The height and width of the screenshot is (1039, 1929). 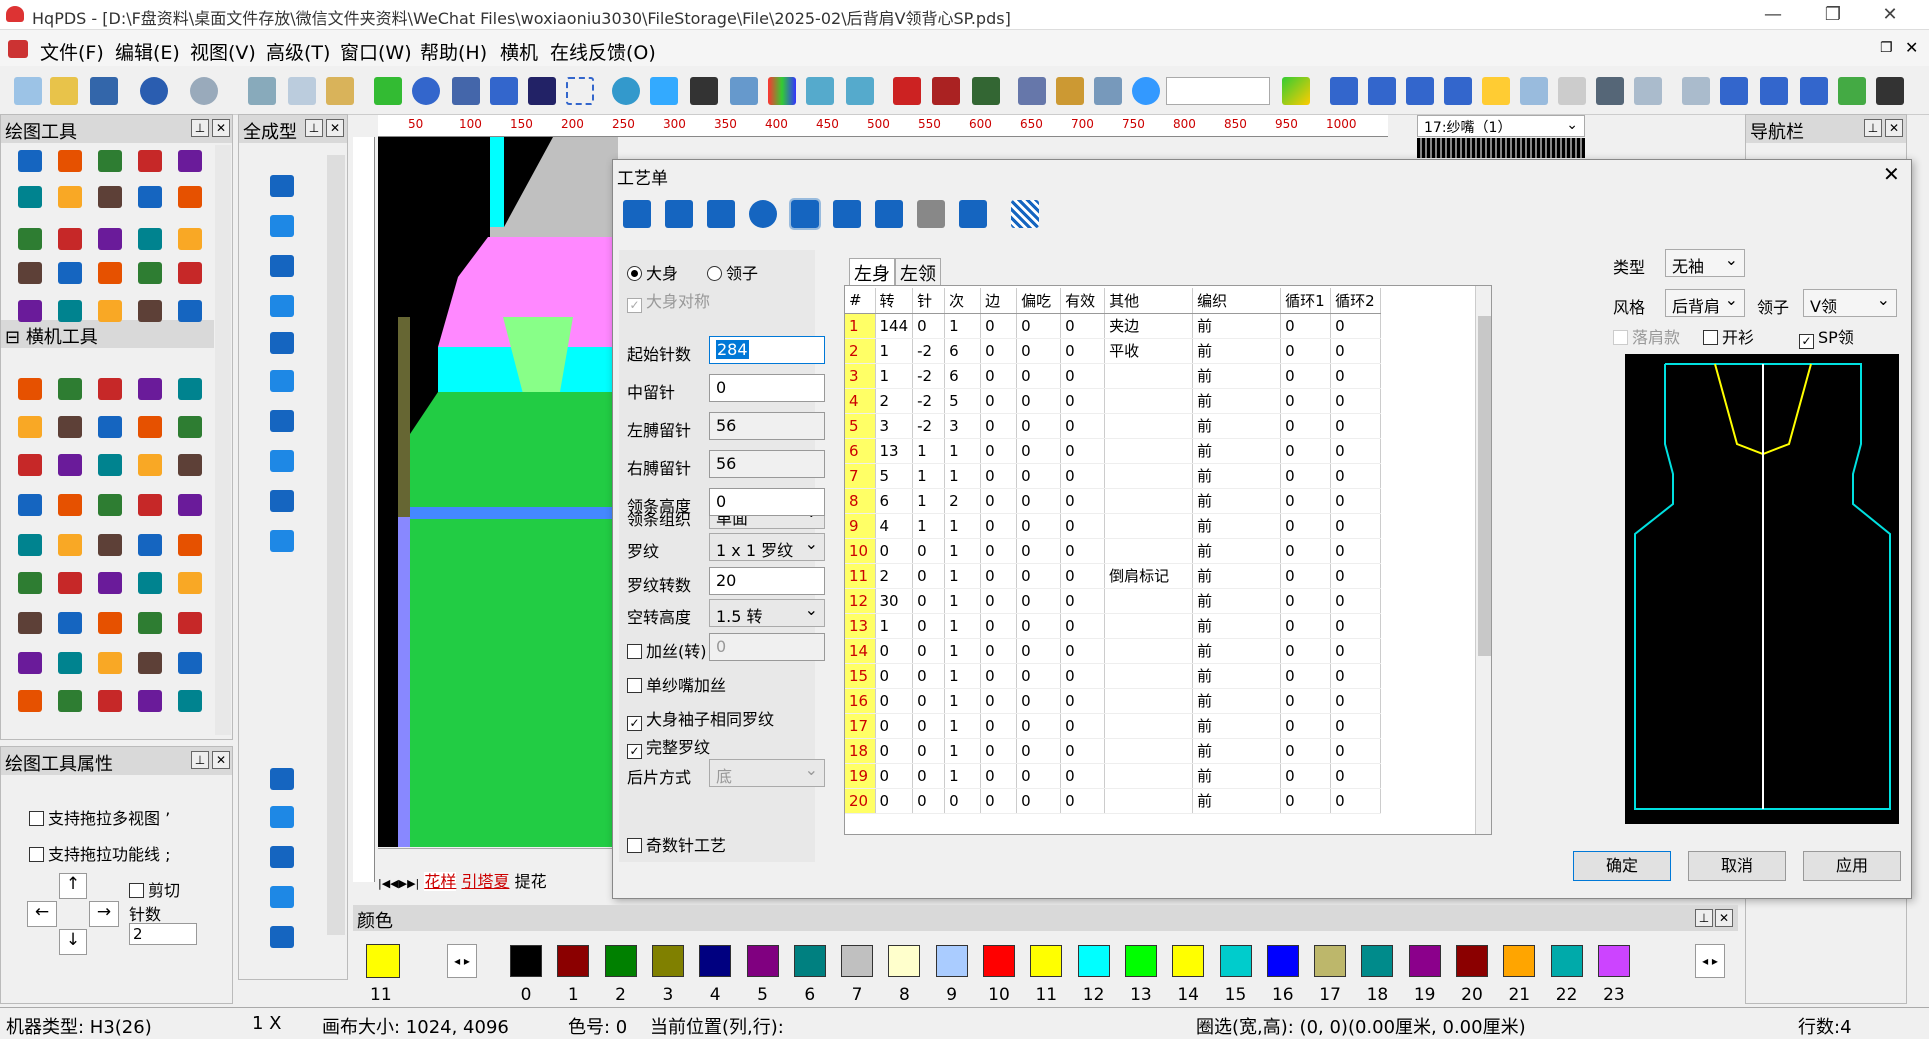 What do you see at coordinates (1420, 91) in the screenshot?
I see `settings-icon` at bounding box center [1420, 91].